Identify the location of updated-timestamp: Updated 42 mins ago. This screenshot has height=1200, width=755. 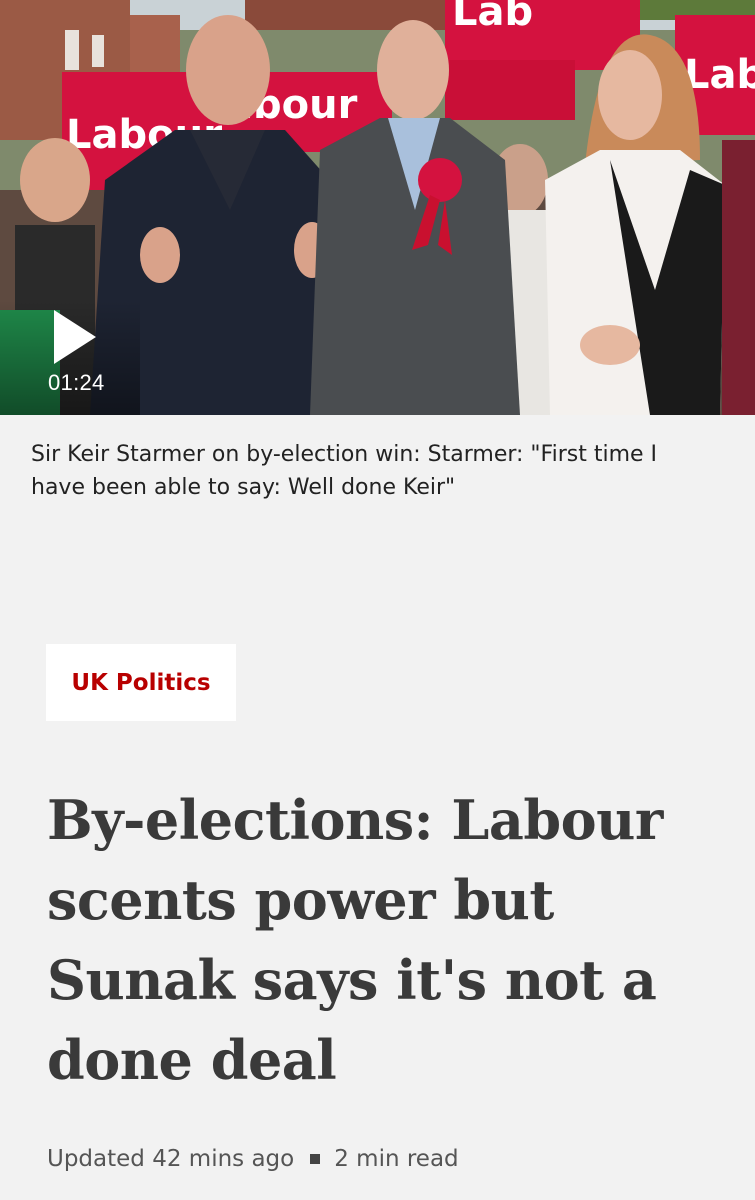
(171, 1159).